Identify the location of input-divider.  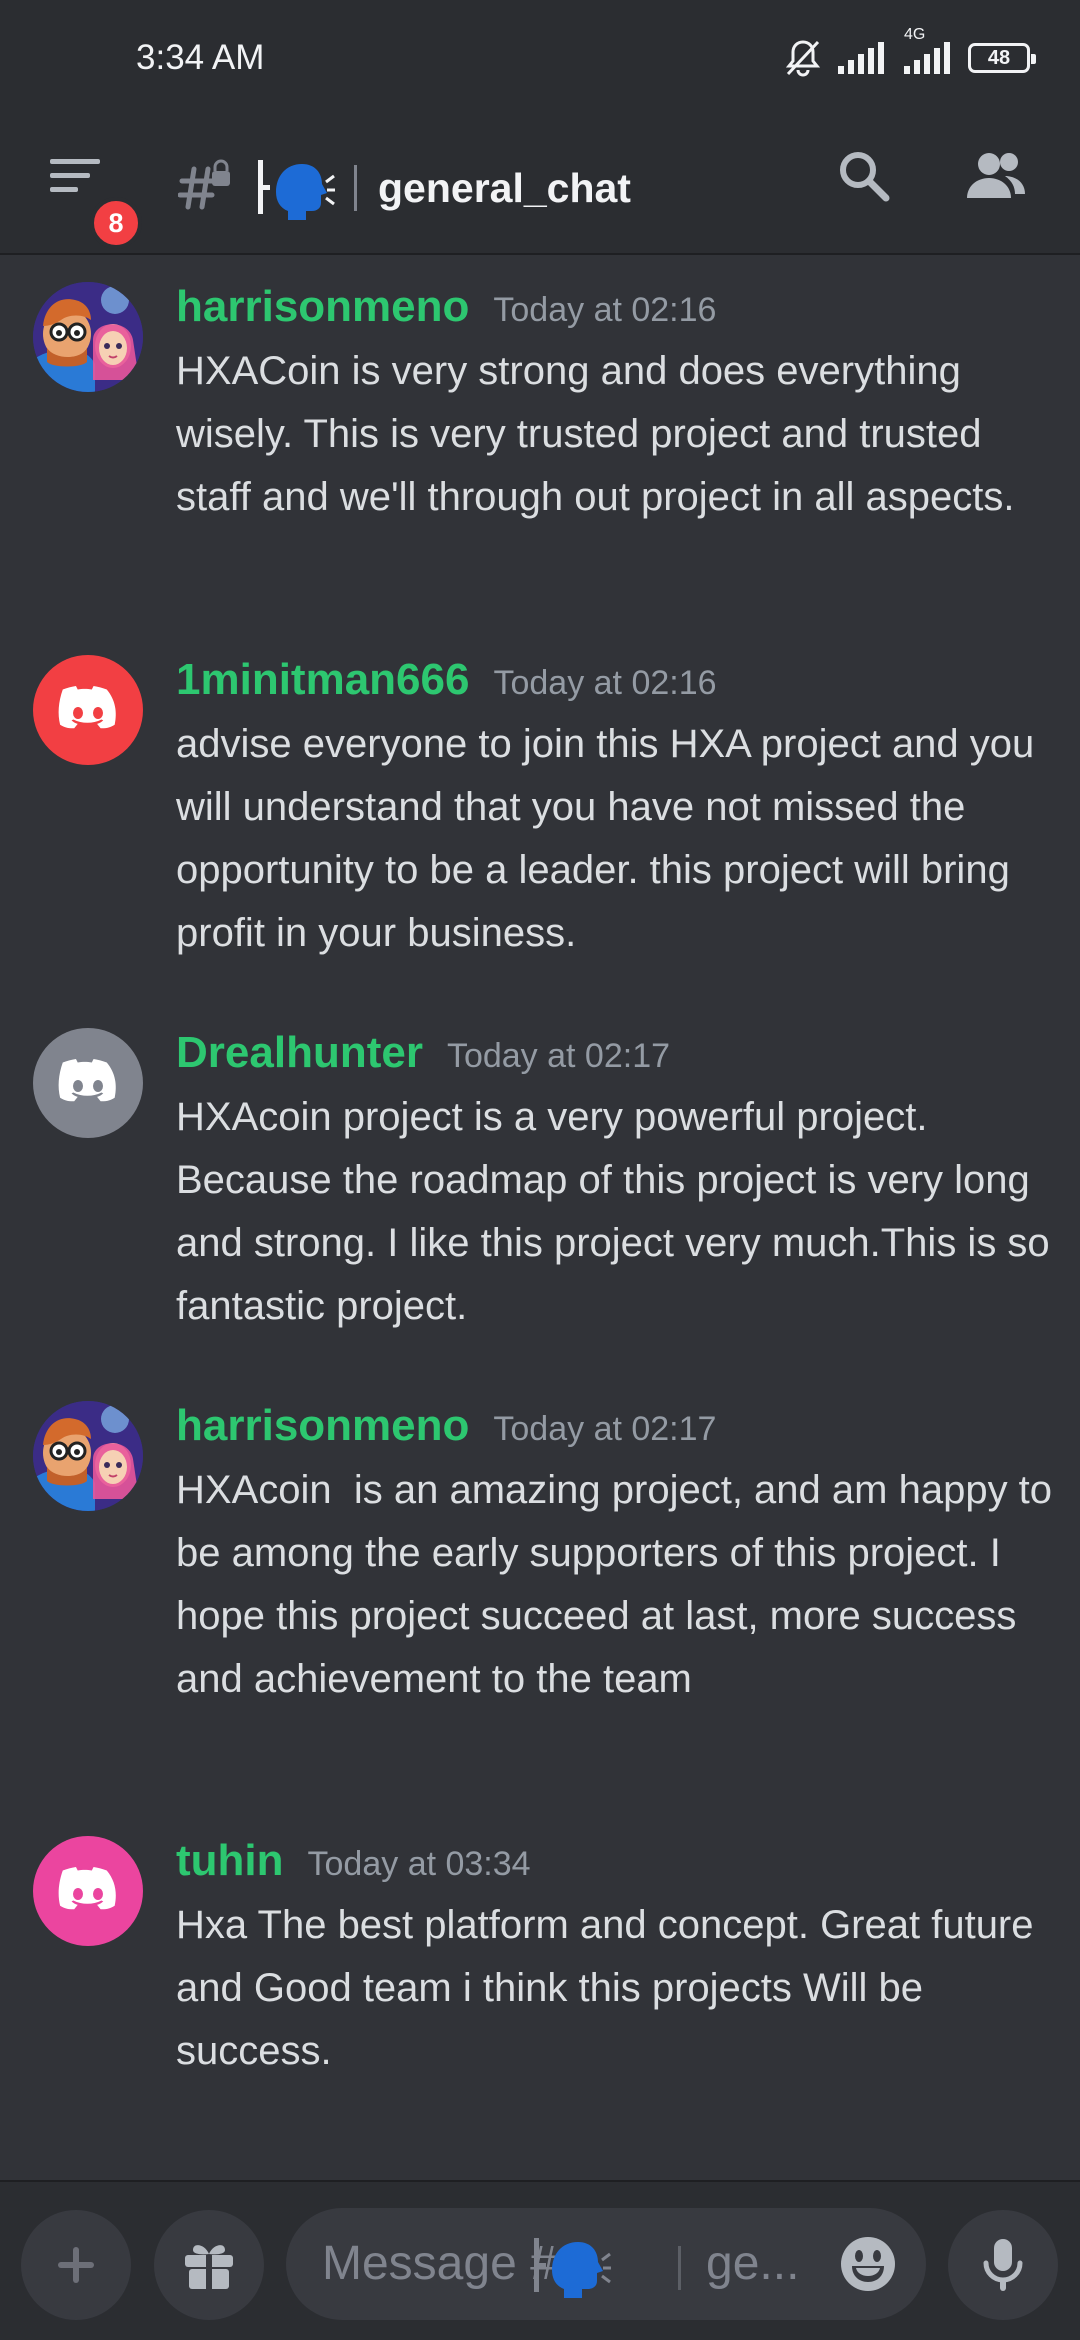
(679, 2268).